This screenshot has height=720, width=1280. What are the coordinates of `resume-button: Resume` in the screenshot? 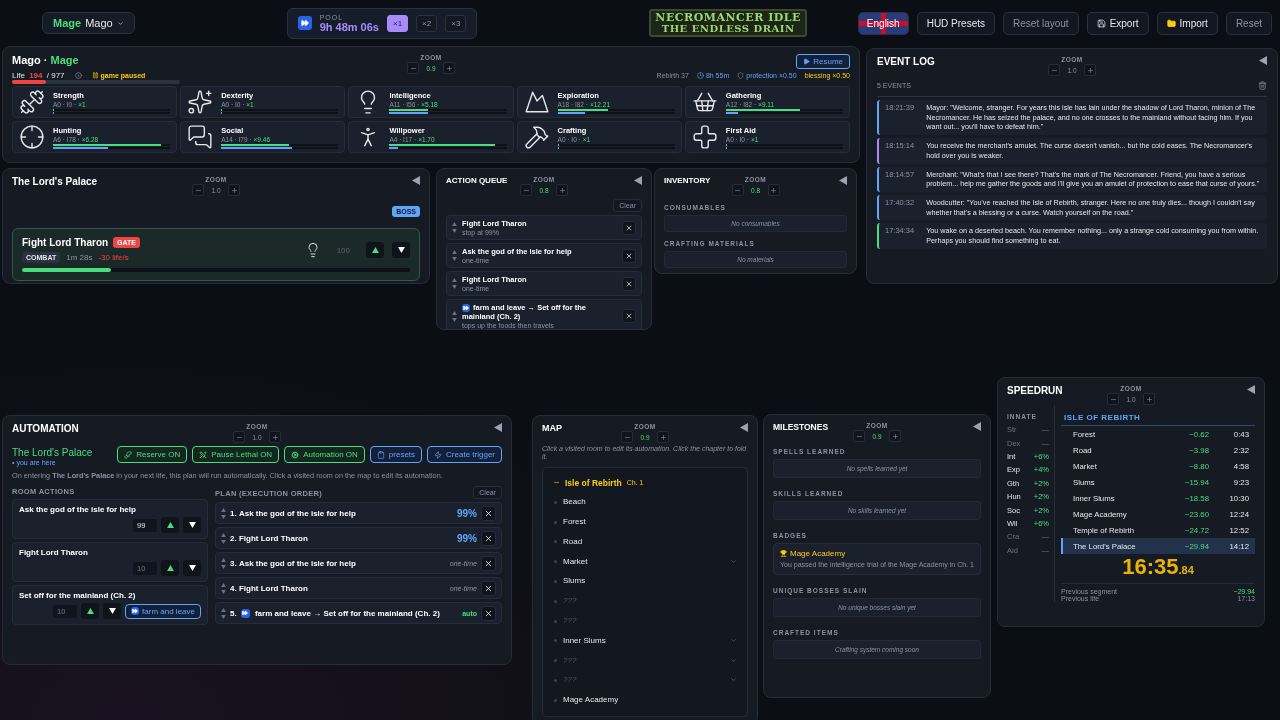 It's located at (823, 61).